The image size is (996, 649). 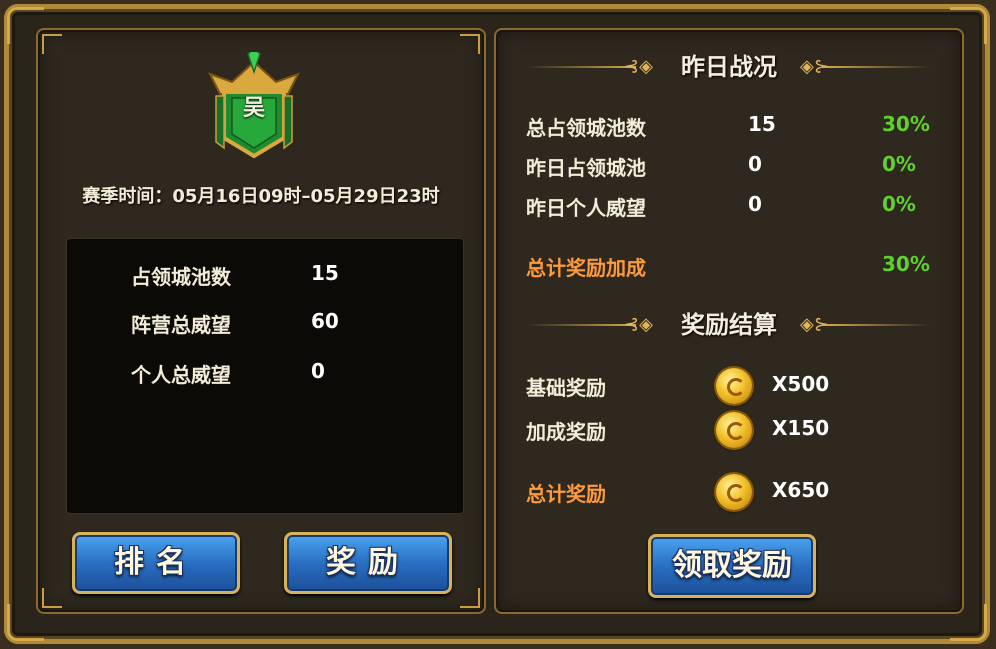 I want to click on reward-label: 加成奖励, so click(x=566, y=432).